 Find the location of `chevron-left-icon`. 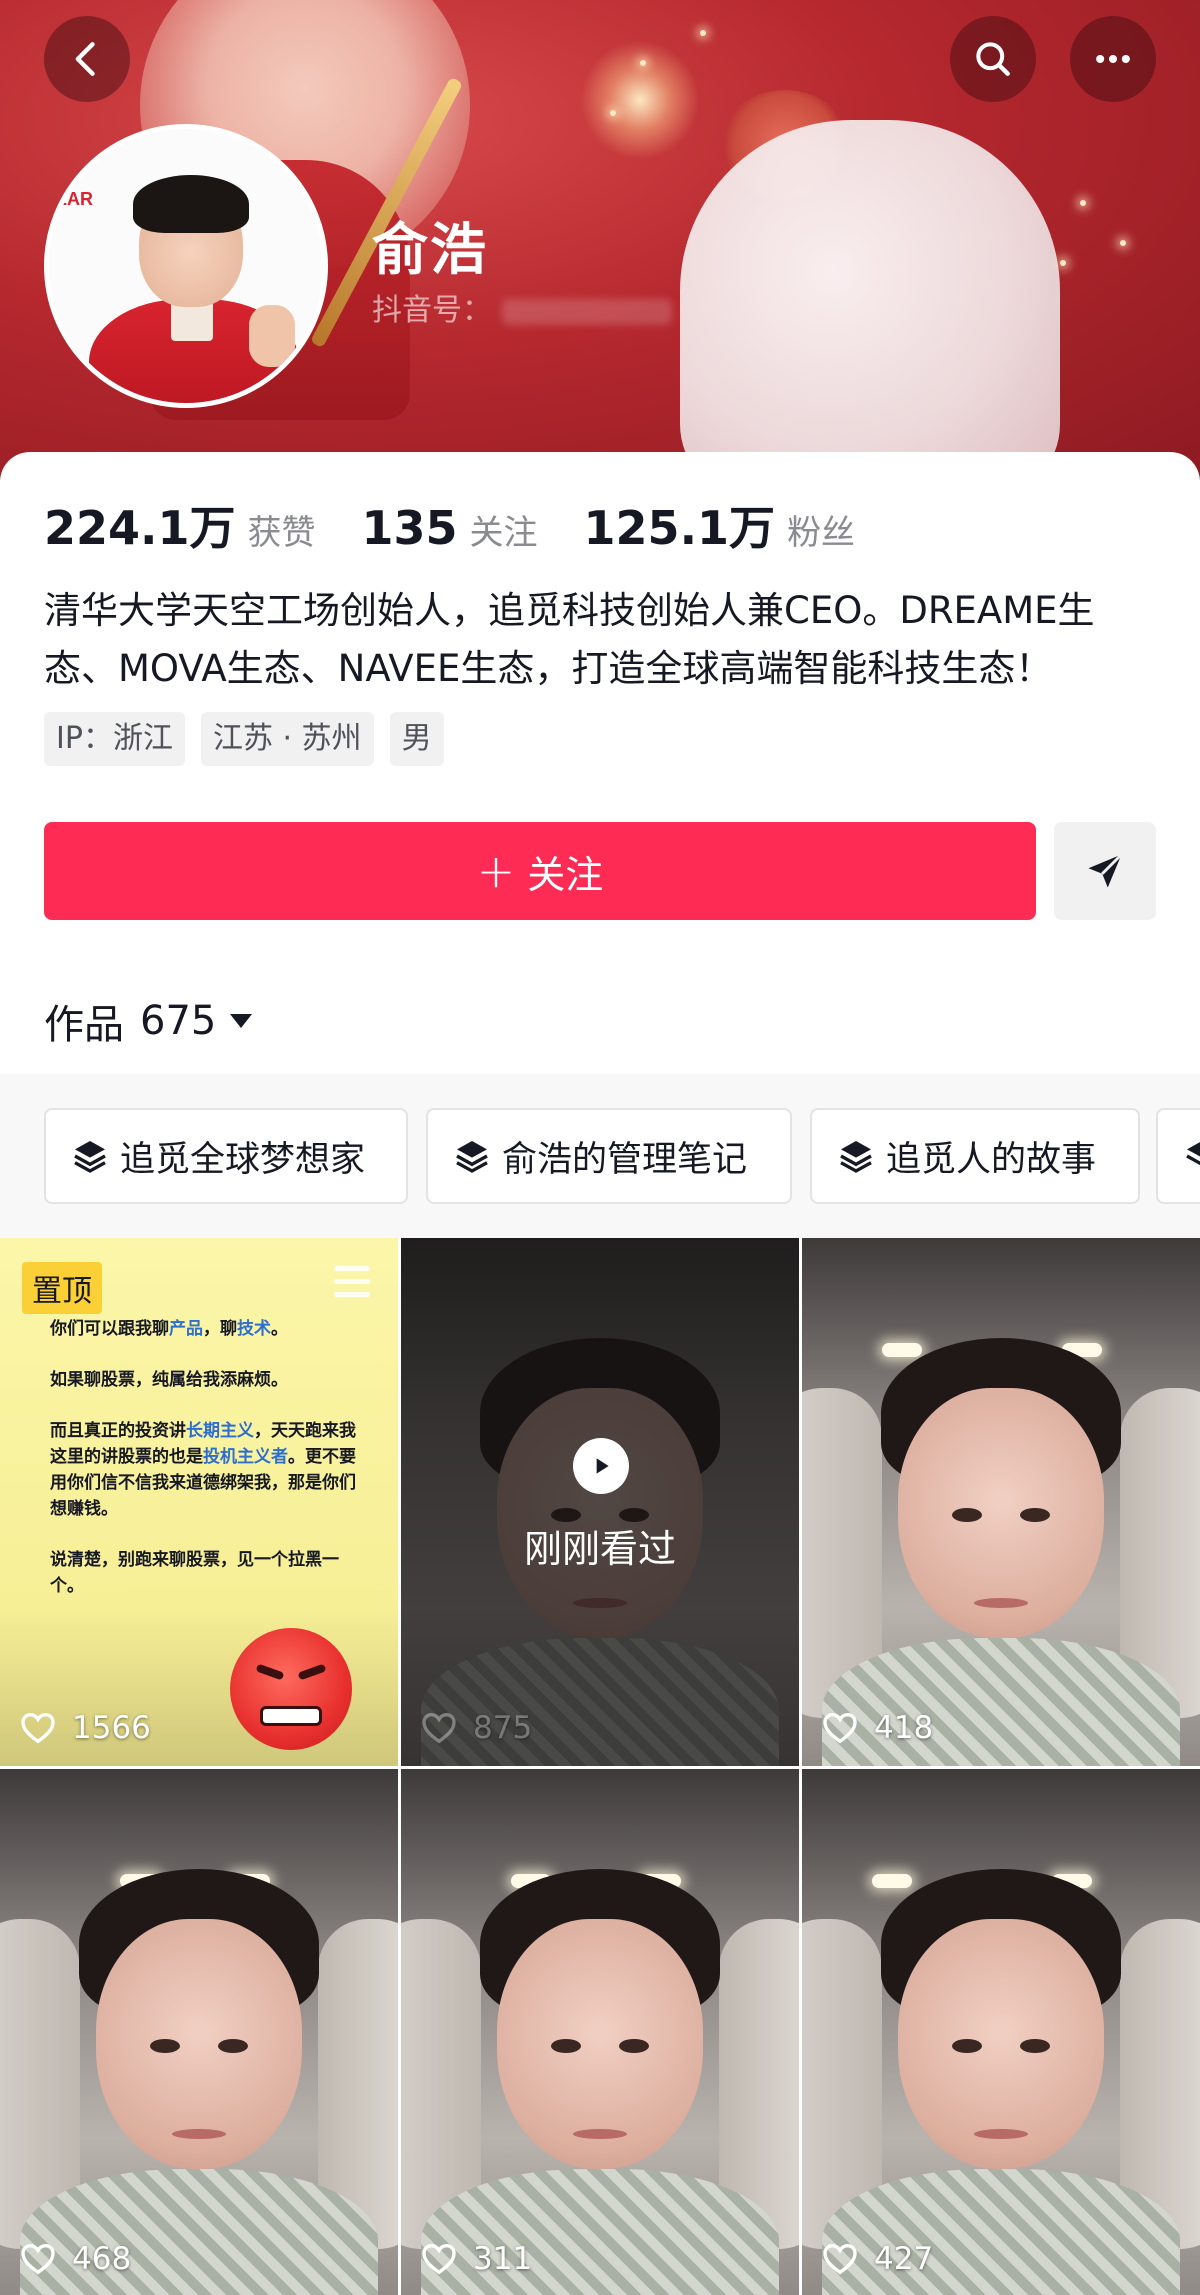

chevron-left-icon is located at coordinates (85, 59).